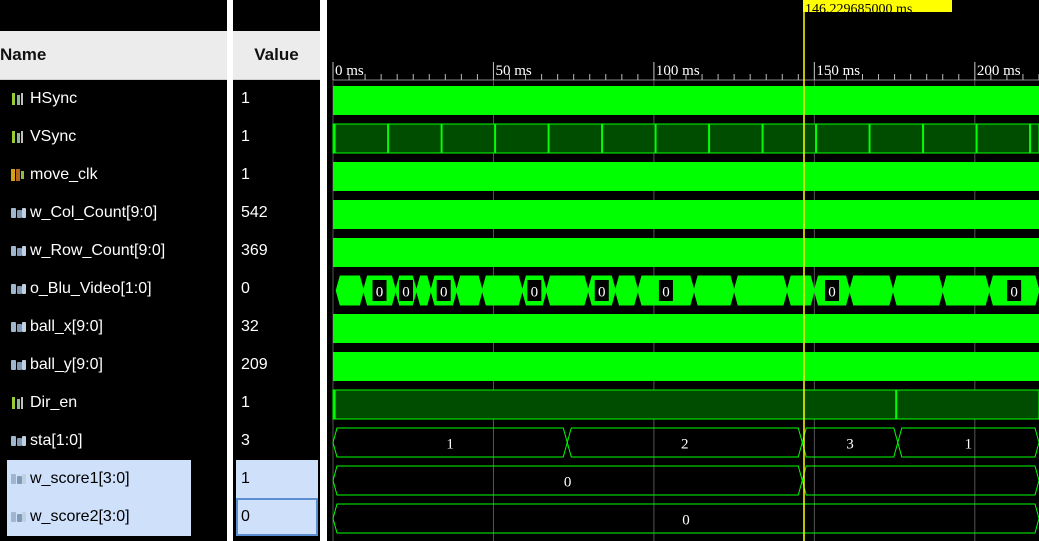 The width and height of the screenshot is (1039, 541). I want to click on signal-row-8: Dir_en, so click(113, 403).